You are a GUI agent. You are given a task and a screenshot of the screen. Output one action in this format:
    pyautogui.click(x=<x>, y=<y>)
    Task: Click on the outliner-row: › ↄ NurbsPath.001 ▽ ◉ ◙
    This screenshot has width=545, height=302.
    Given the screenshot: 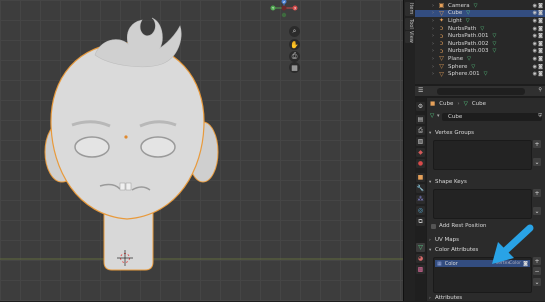 What is the action you would take?
    pyautogui.click(x=480, y=36)
    